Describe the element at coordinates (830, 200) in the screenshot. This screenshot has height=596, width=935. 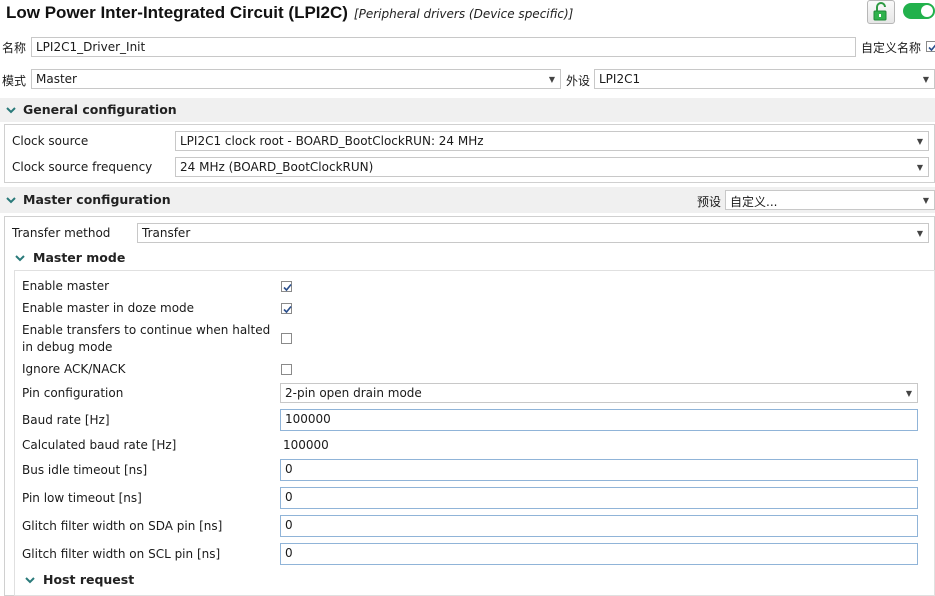
I see `preset-select: 自定义... ▼` at that location.